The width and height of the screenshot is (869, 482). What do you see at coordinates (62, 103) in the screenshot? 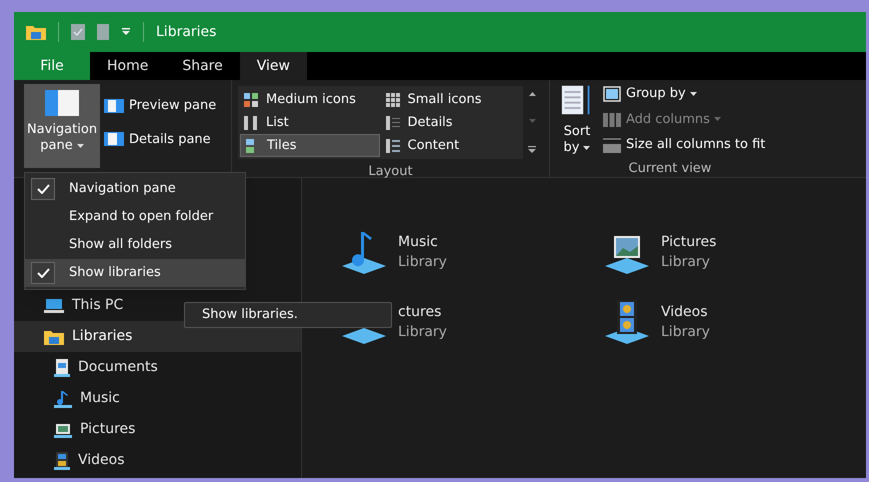
I see `navigation-pane-icon` at bounding box center [62, 103].